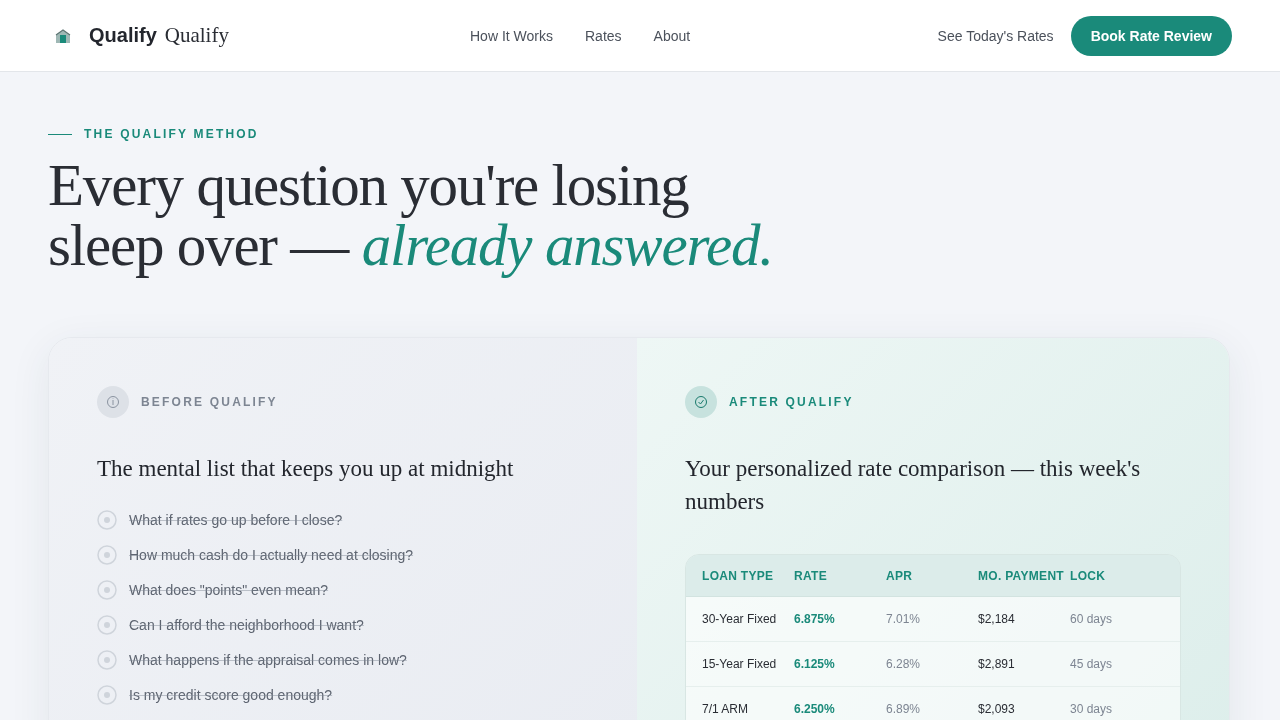 The image size is (1280, 720). Describe the element at coordinates (1151, 35) in the screenshot. I see `book-button: Book Rate Review` at that location.